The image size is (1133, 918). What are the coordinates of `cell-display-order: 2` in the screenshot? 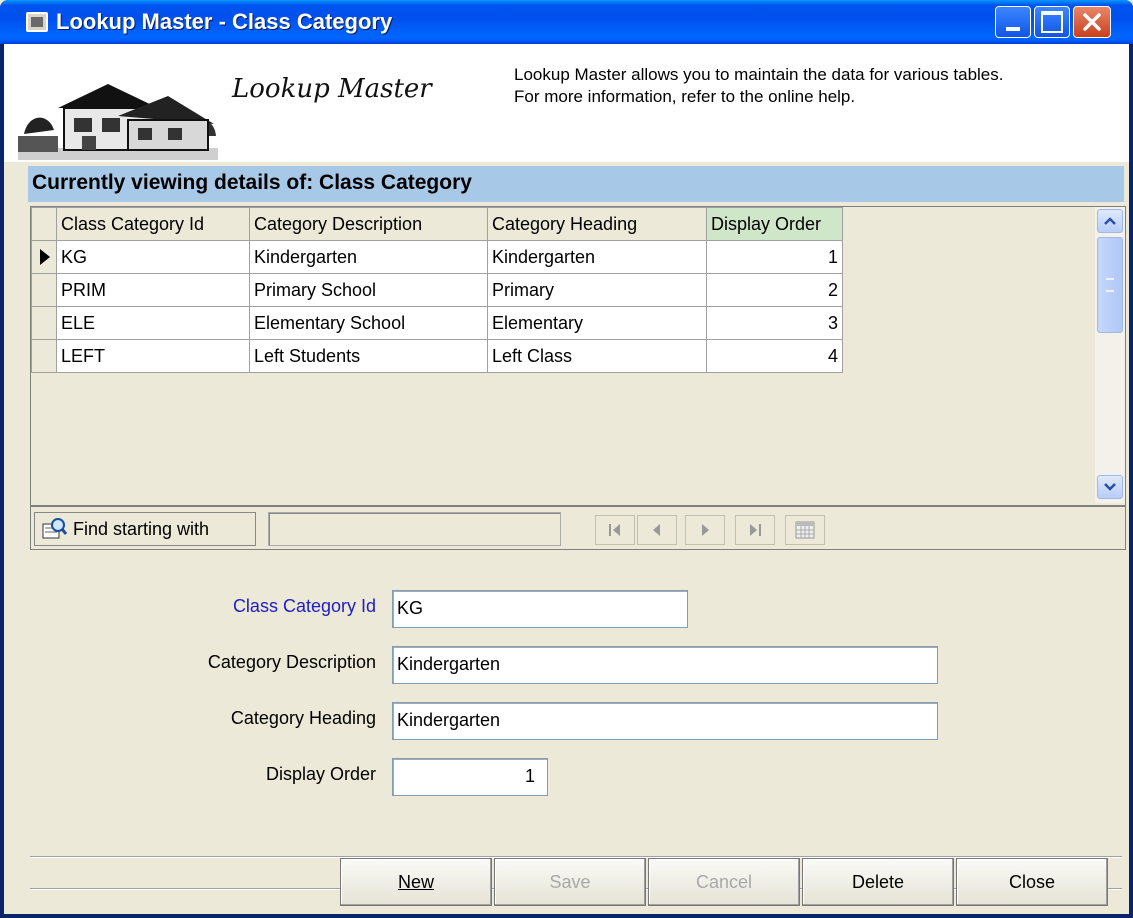 It's located at (774, 290).